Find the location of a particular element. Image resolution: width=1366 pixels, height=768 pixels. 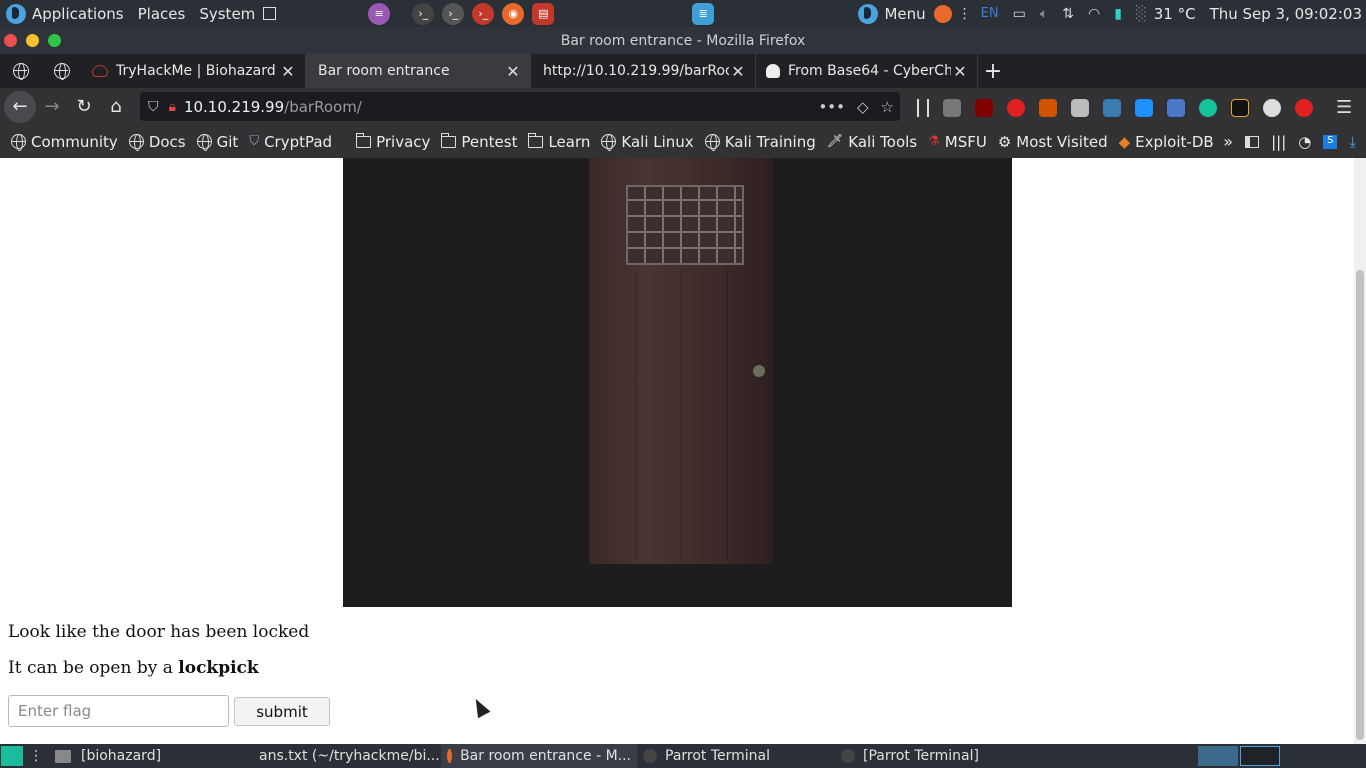

display-icon: ▭ is located at coordinates (1019, 14).